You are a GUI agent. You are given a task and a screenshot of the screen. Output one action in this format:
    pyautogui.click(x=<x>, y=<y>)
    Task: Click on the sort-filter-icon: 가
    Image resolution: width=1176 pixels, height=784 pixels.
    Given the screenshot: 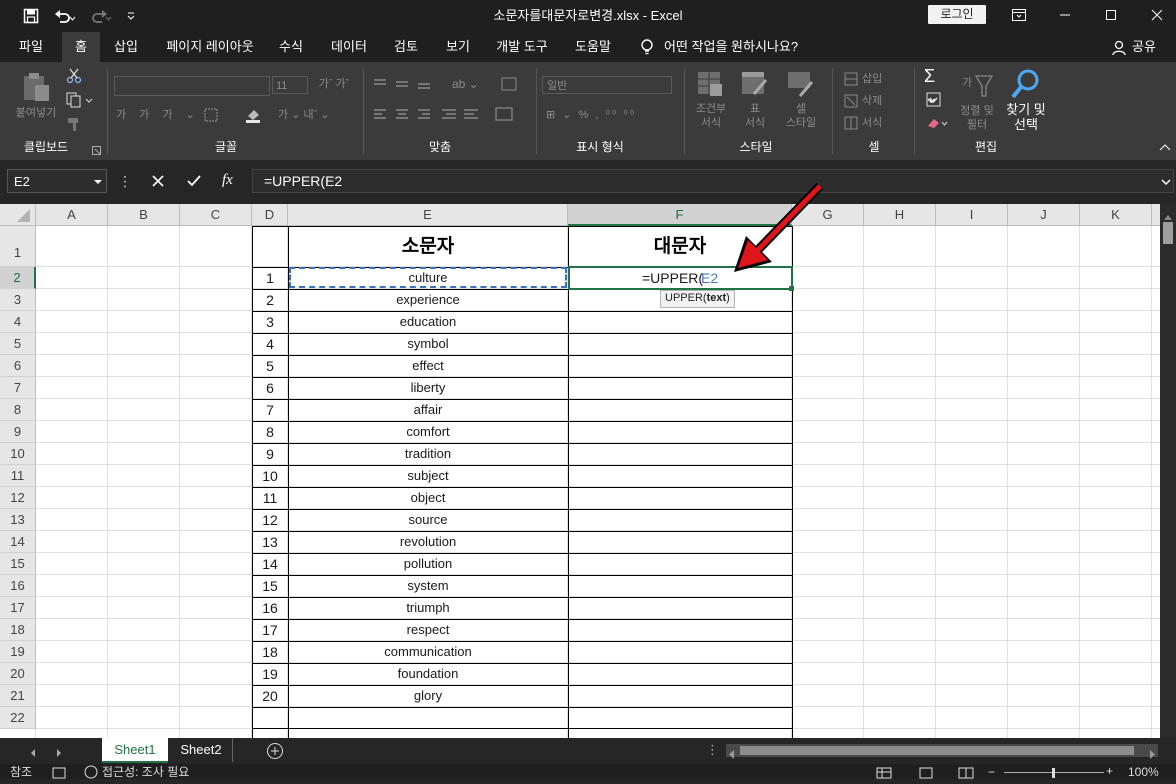 What is the action you would take?
    pyautogui.click(x=978, y=86)
    